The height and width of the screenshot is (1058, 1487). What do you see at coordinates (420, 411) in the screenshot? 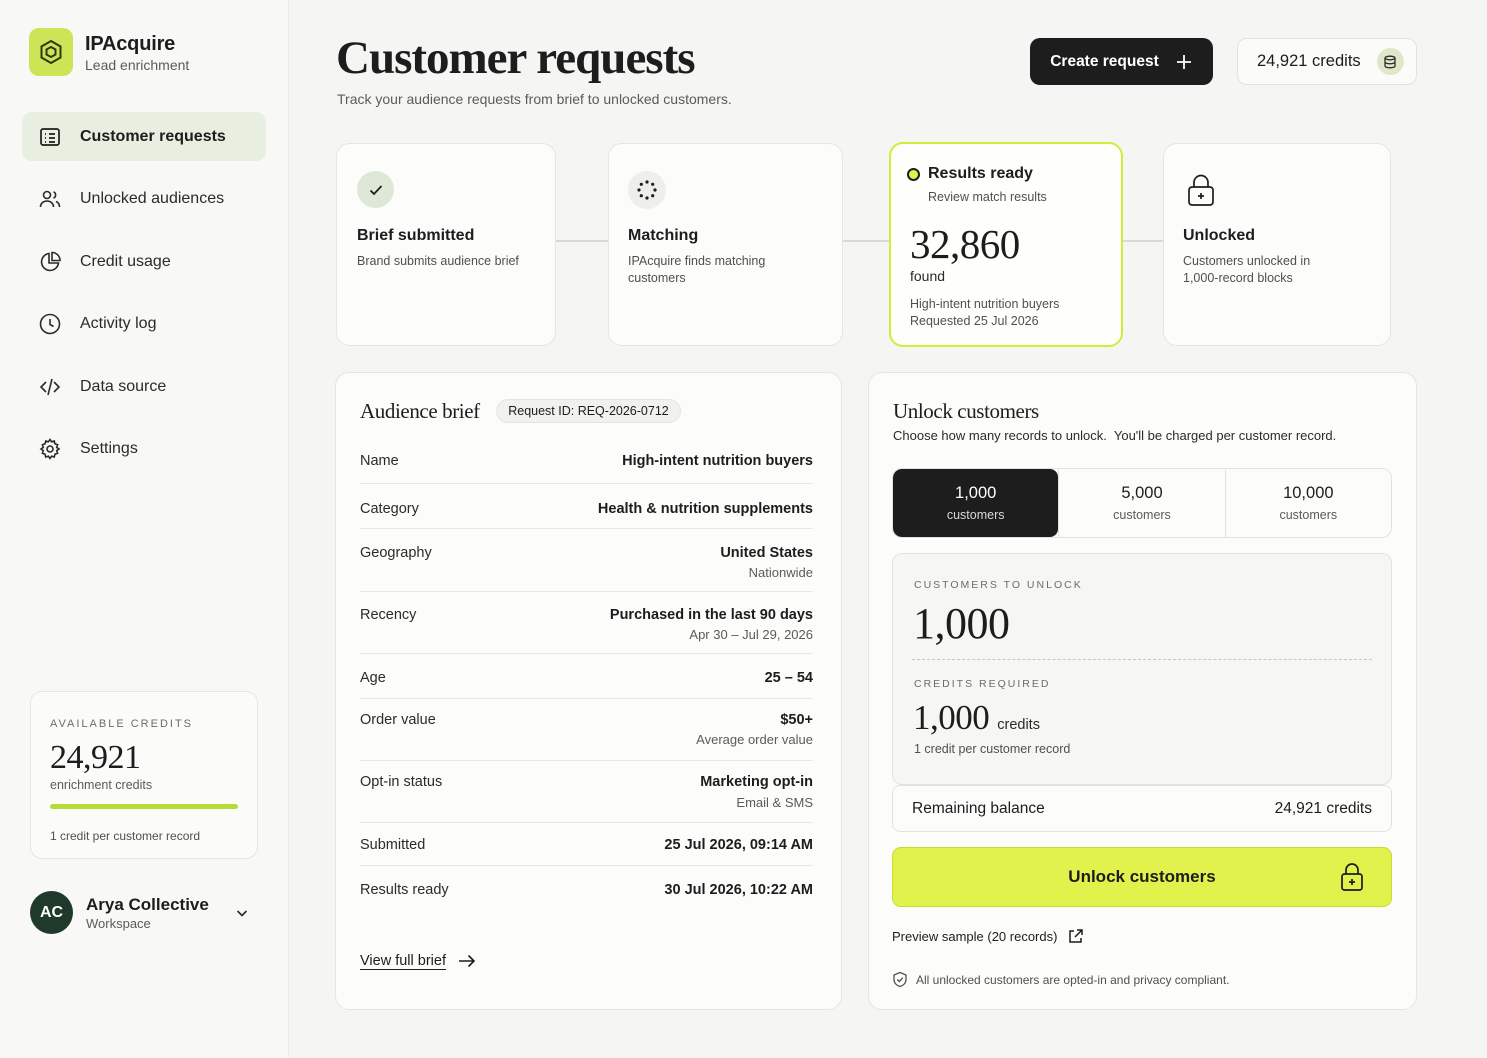
I see `audience-brief-title: Audience brief` at bounding box center [420, 411].